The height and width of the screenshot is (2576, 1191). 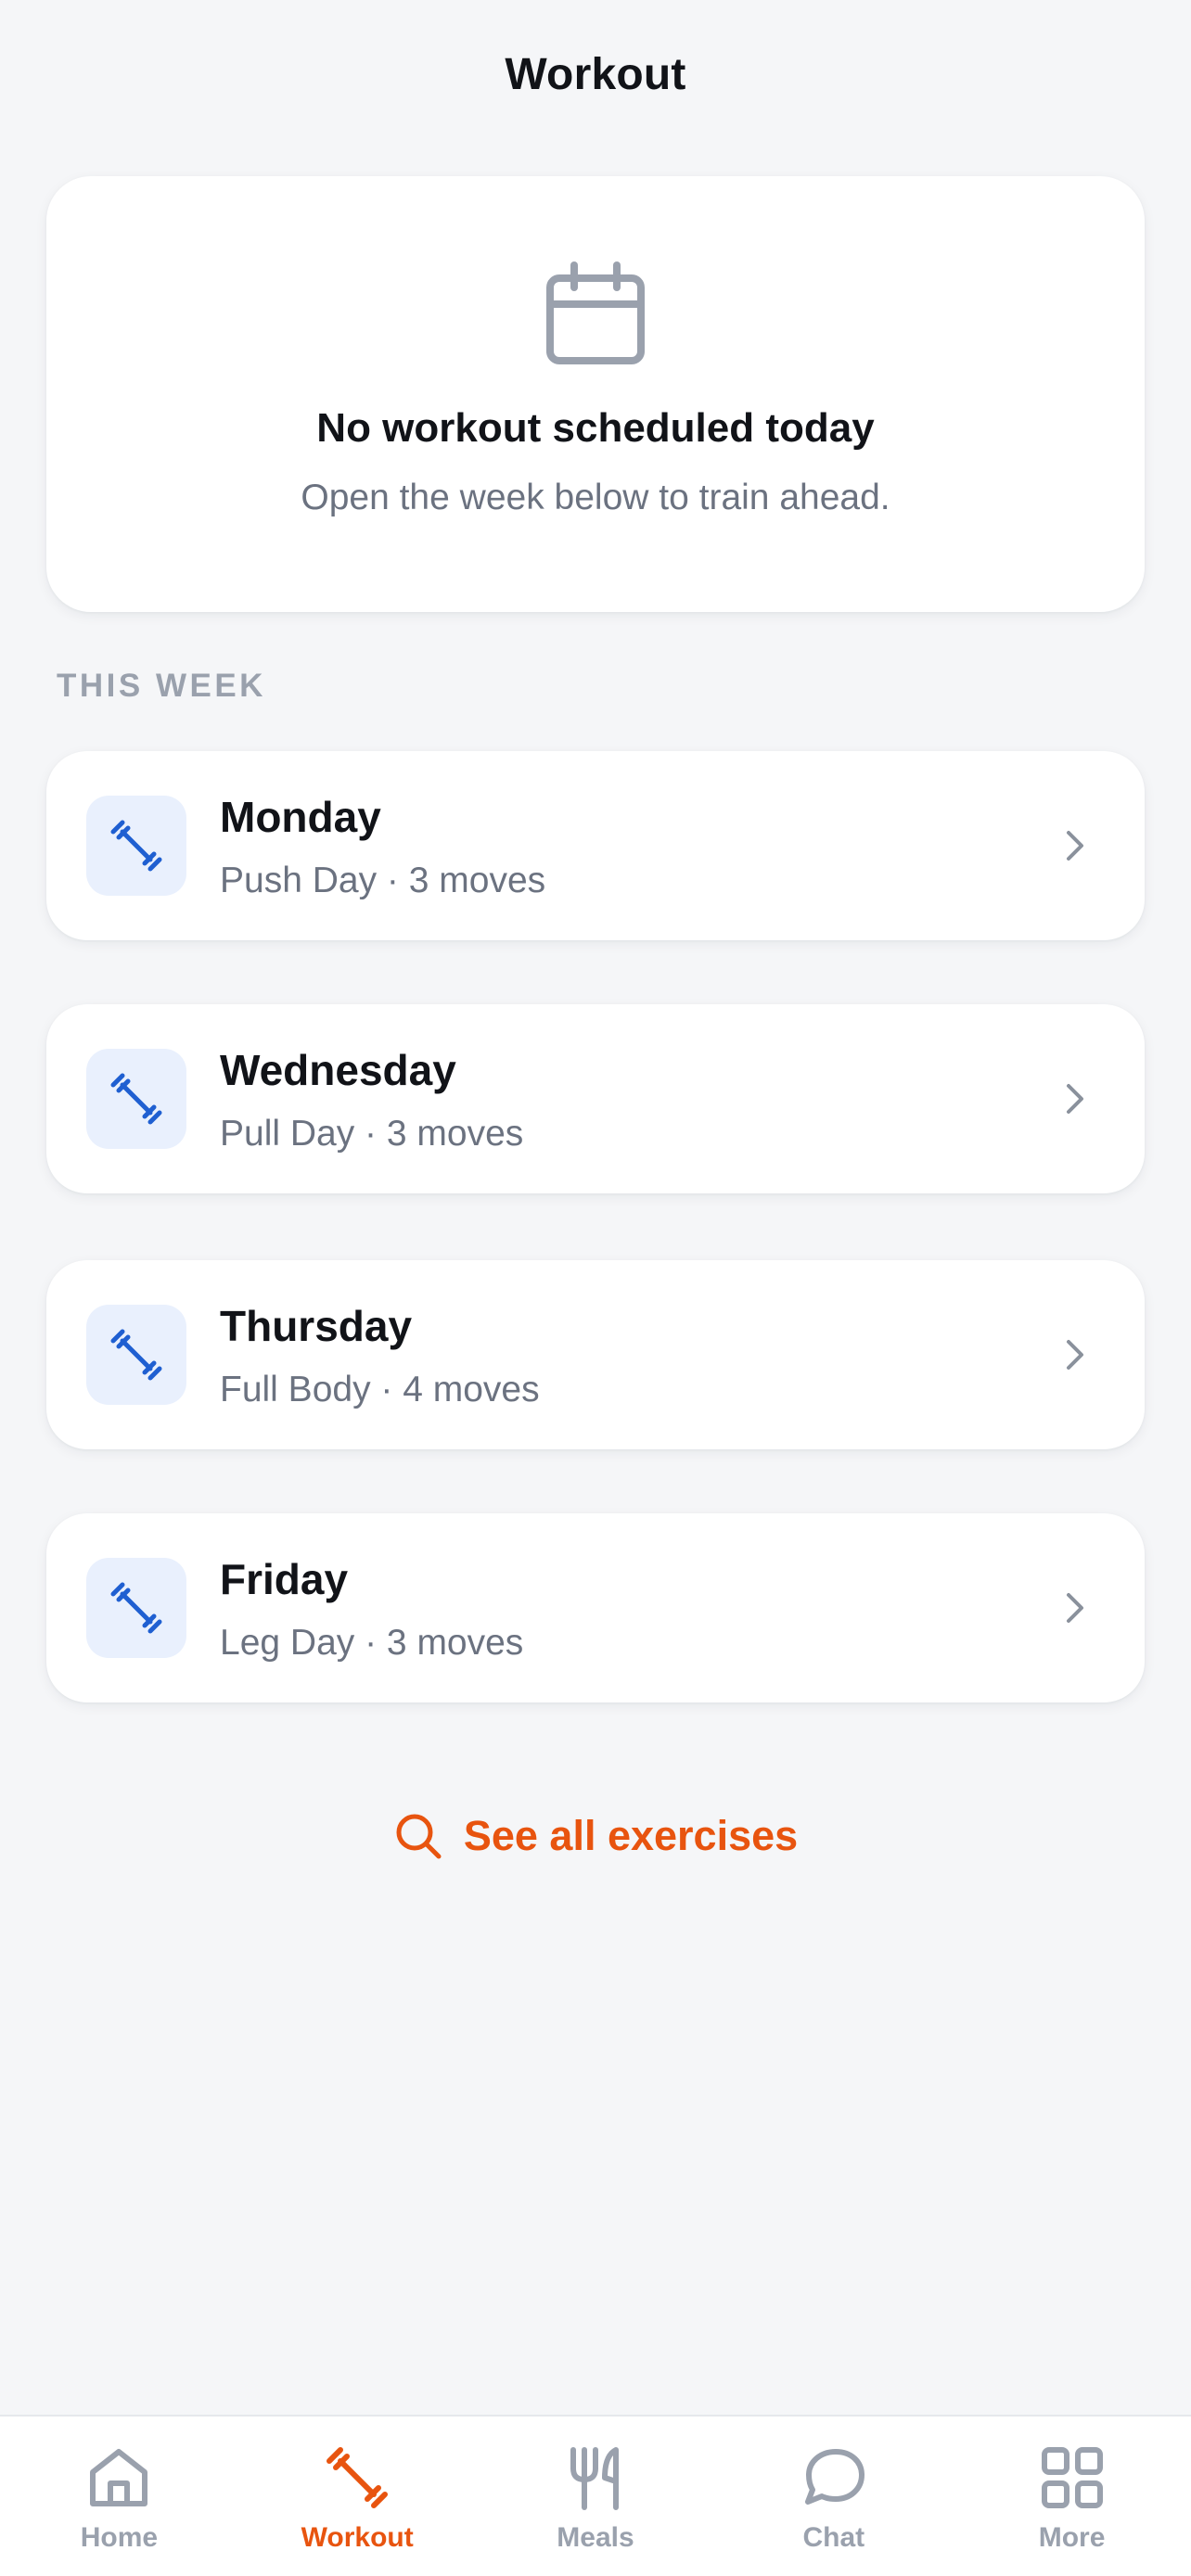 What do you see at coordinates (595, 846) in the screenshot?
I see `day-card-monday: Monday Push Day · 3 moves` at bounding box center [595, 846].